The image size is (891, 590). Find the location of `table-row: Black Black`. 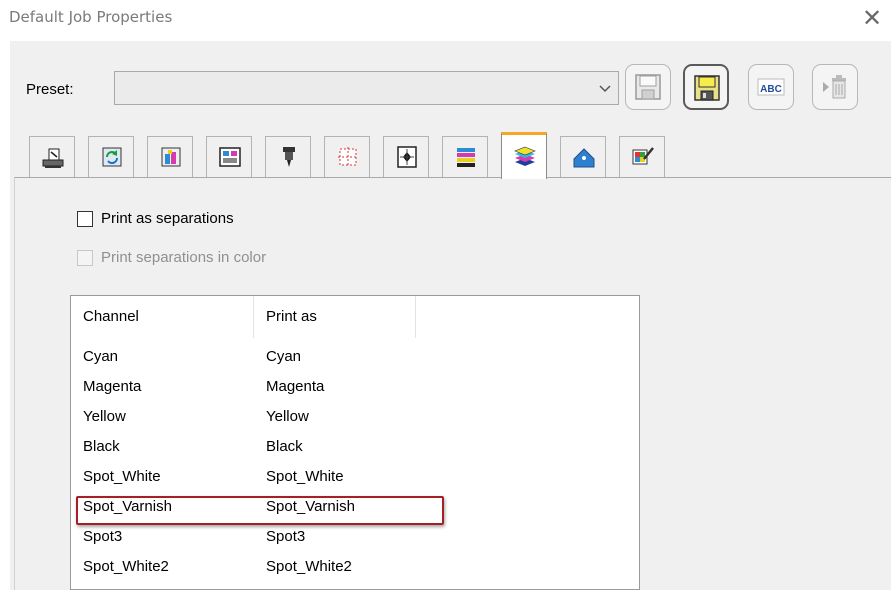

table-row: Black Black is located at coordinates (355, 447).